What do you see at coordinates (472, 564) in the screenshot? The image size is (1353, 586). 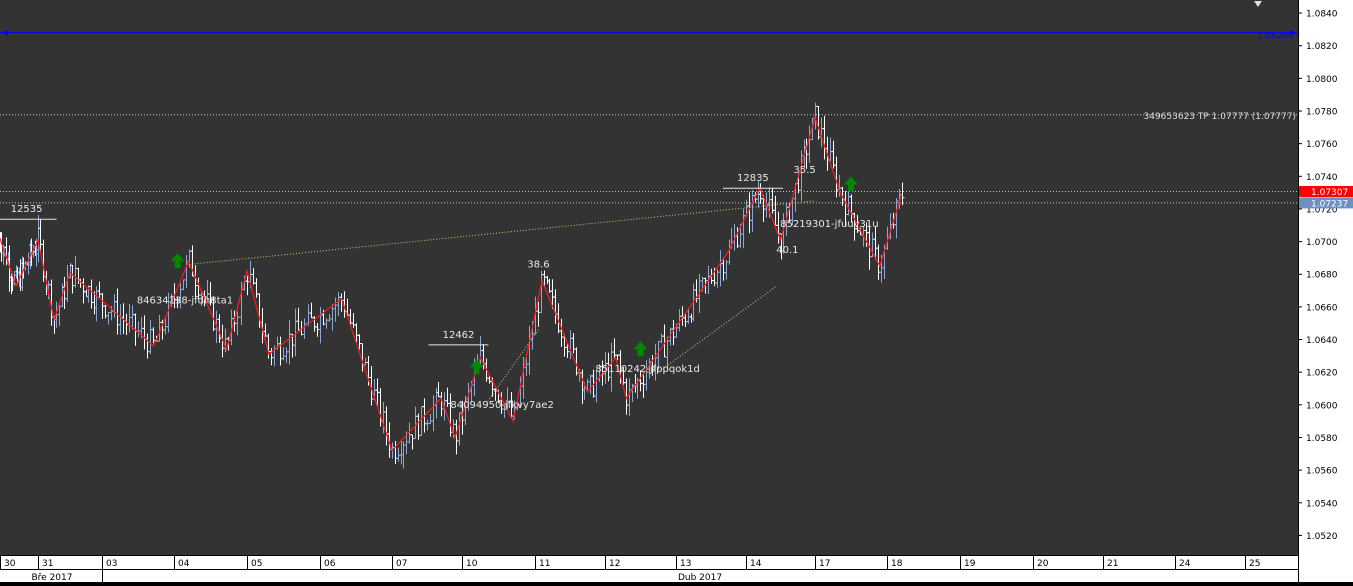 I see `day-tick-label: 10` at bounding box center [472, 564].